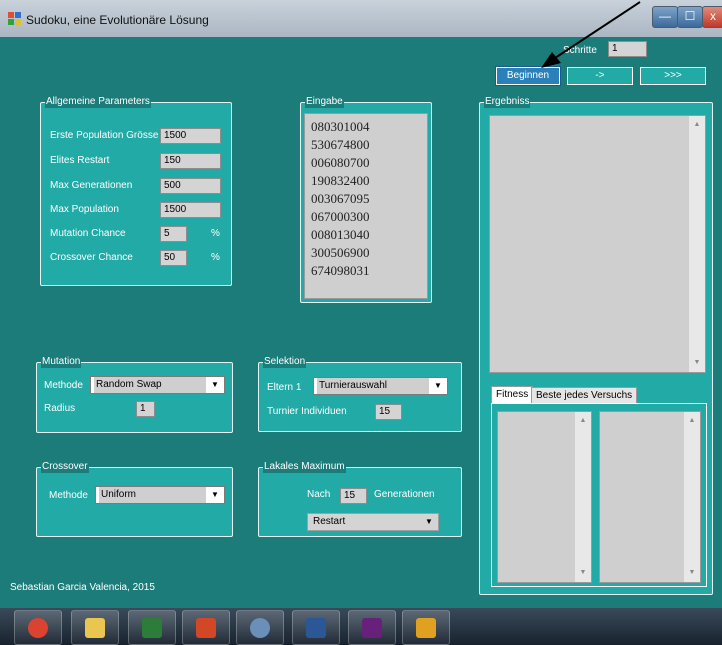  Describe the element at coordinates (117, 20) in the screenshot. I see `window-title: Sudoku, eine Evolutionäre Lösung` at that location.